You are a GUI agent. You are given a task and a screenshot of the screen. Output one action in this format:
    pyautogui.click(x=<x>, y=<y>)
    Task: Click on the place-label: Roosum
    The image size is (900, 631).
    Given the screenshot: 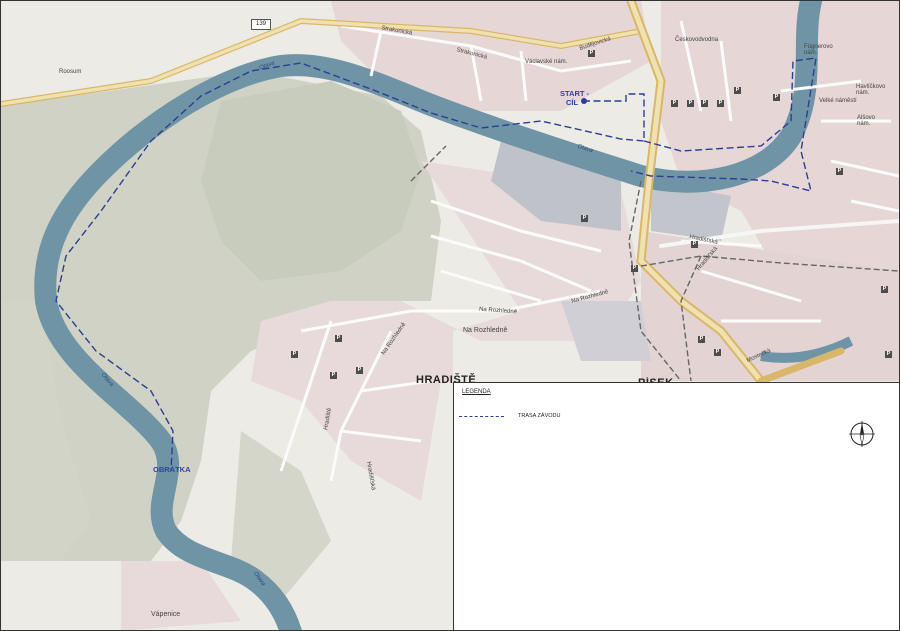 What is the action you would take?
    pyautogui.click(x=70, y=72)
    